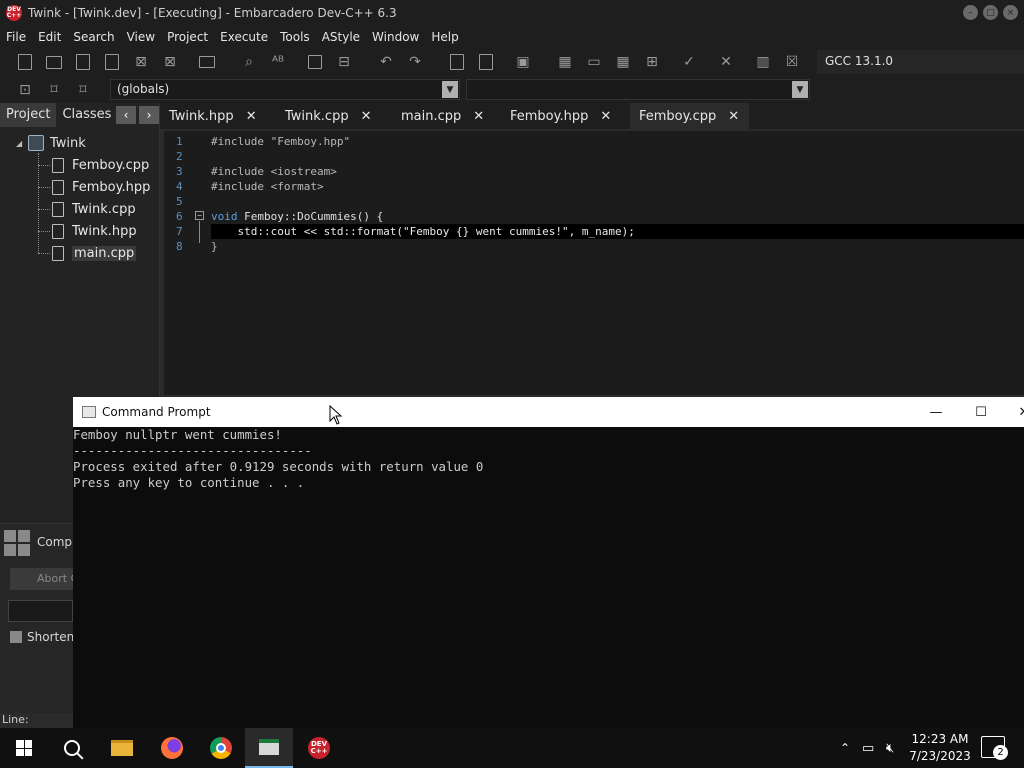 This screenshot has width=1024, height=768. I want to click on menu-view: View, so click(141, 37).